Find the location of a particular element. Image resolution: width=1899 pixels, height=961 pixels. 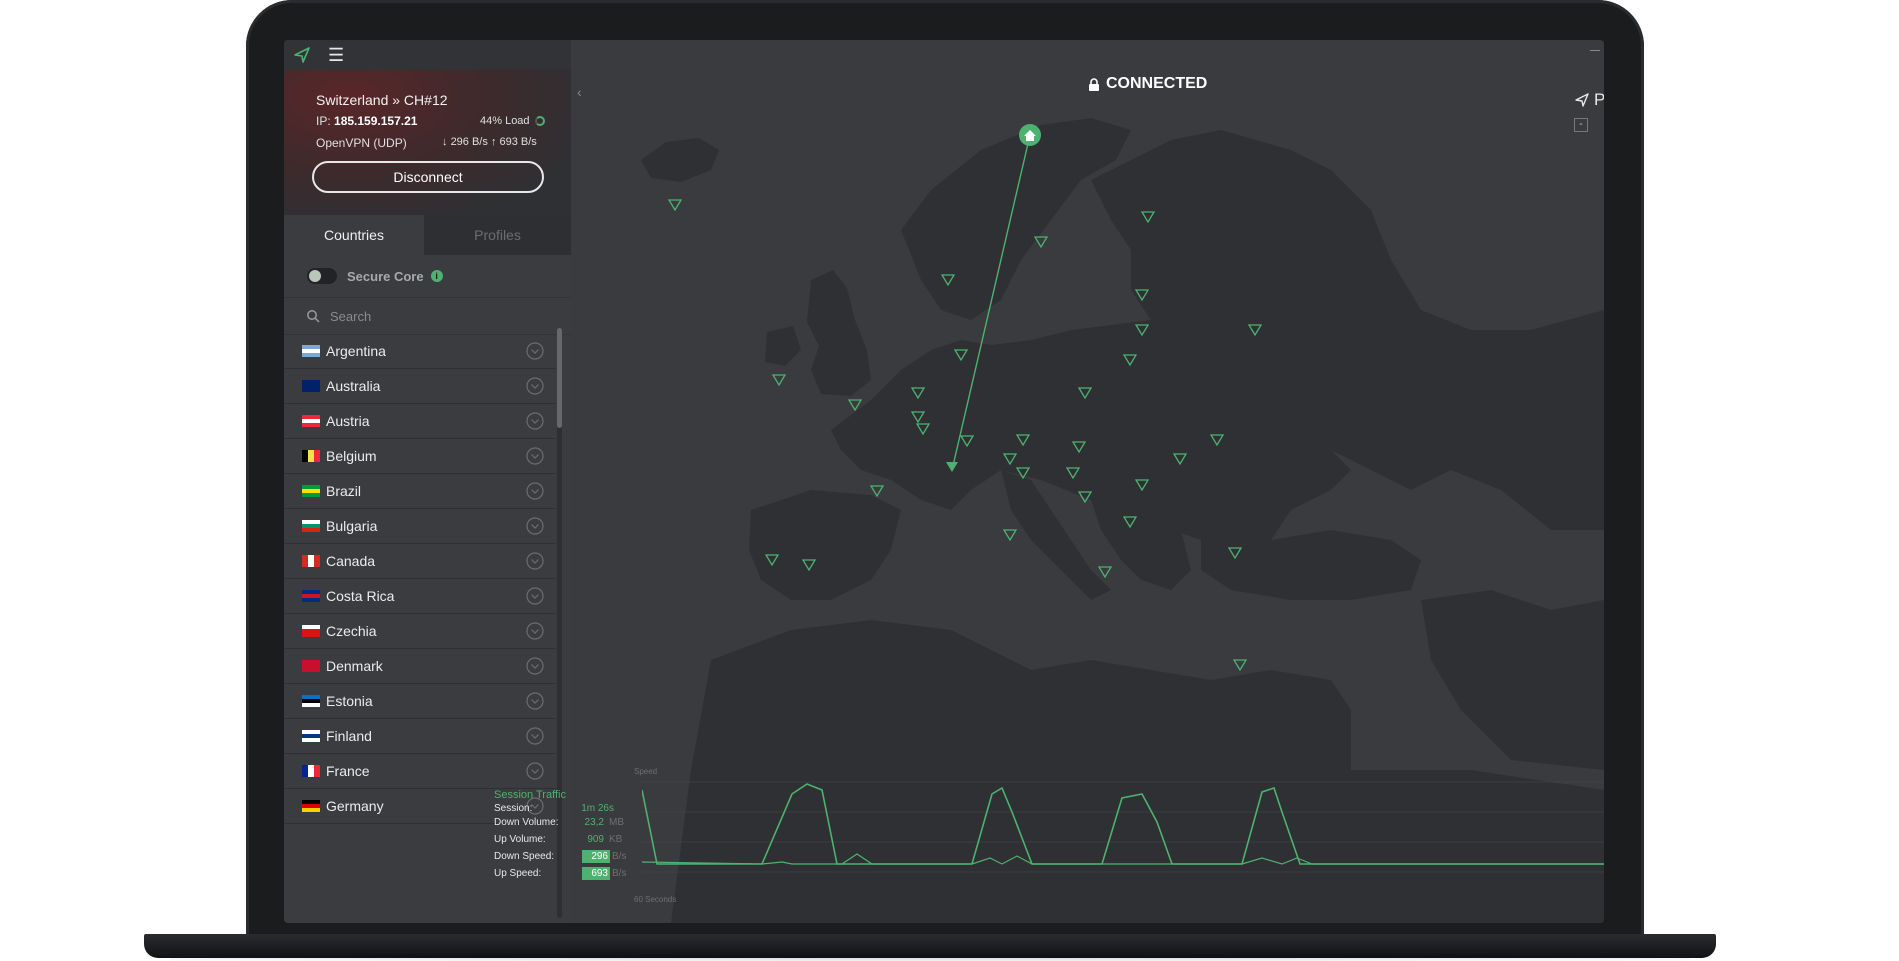

great-britain-shape is located at coordinates (839, 333).